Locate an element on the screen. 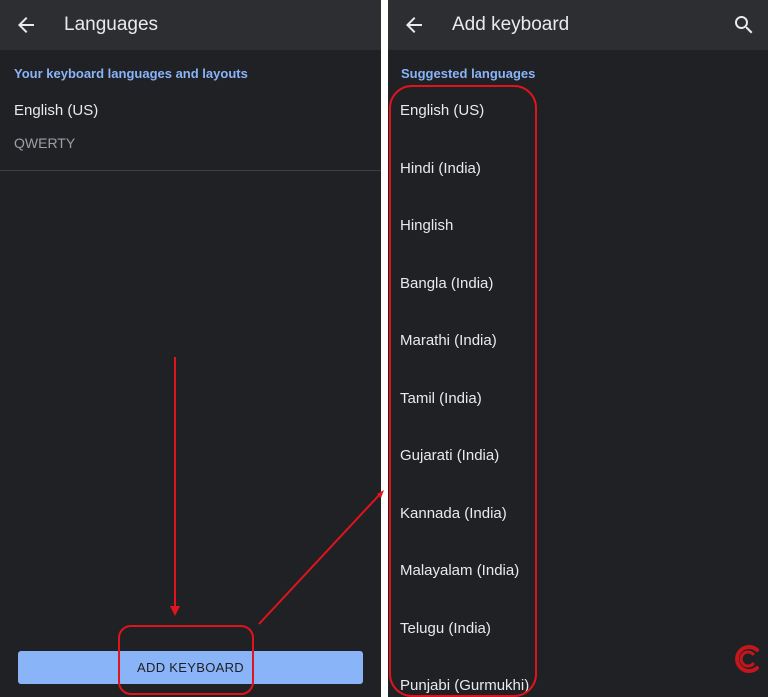  keyboard-layout-label: QWERTY is located at coordinates (45, 143).